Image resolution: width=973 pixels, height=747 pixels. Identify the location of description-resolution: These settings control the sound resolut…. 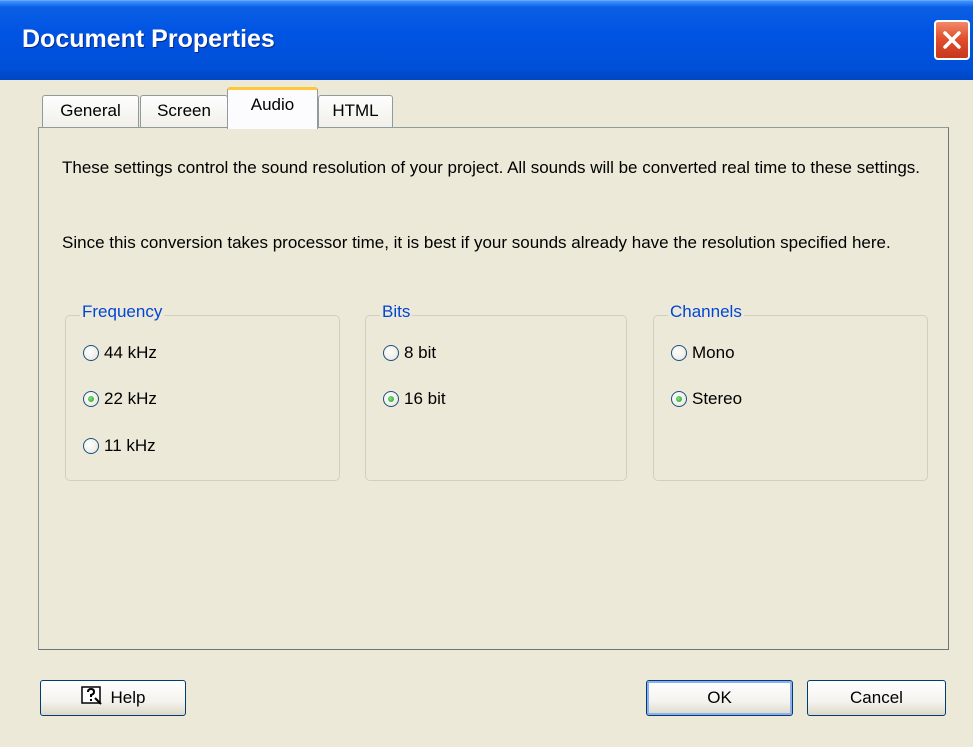
(491, 167).